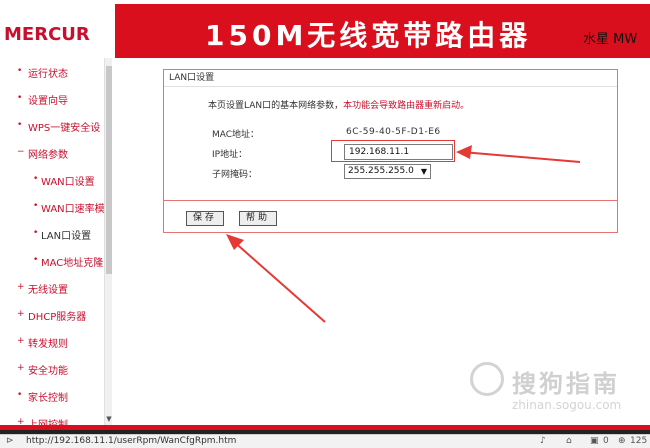 This screenshot has height=448, width=650. Describe the element at coordinates (543, 441) in the screenshot. I see `speaker-icon: ♪` at that location.